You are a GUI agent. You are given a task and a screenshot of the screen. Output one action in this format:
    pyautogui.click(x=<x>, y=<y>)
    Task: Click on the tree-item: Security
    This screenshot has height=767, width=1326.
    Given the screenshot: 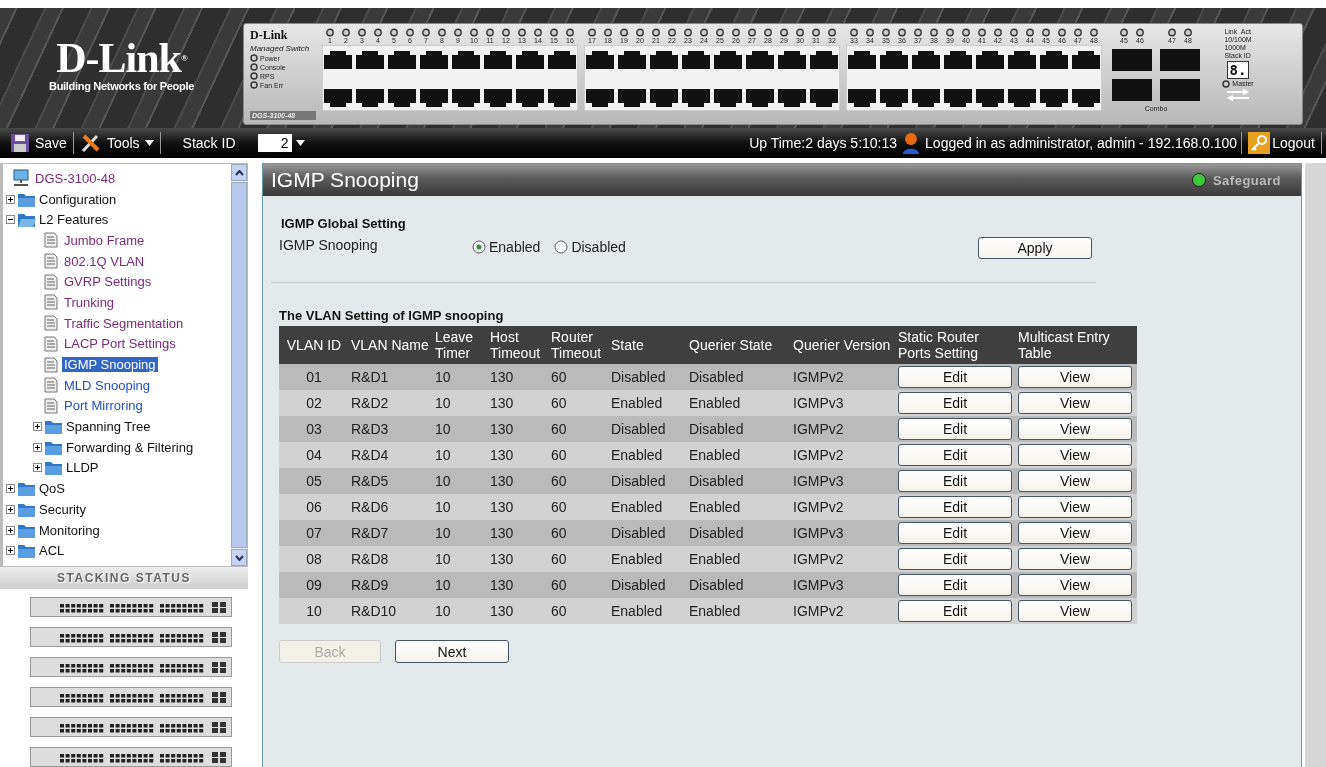 What is the action you would take?
    pyautogui.click(x=62, y=509)
    